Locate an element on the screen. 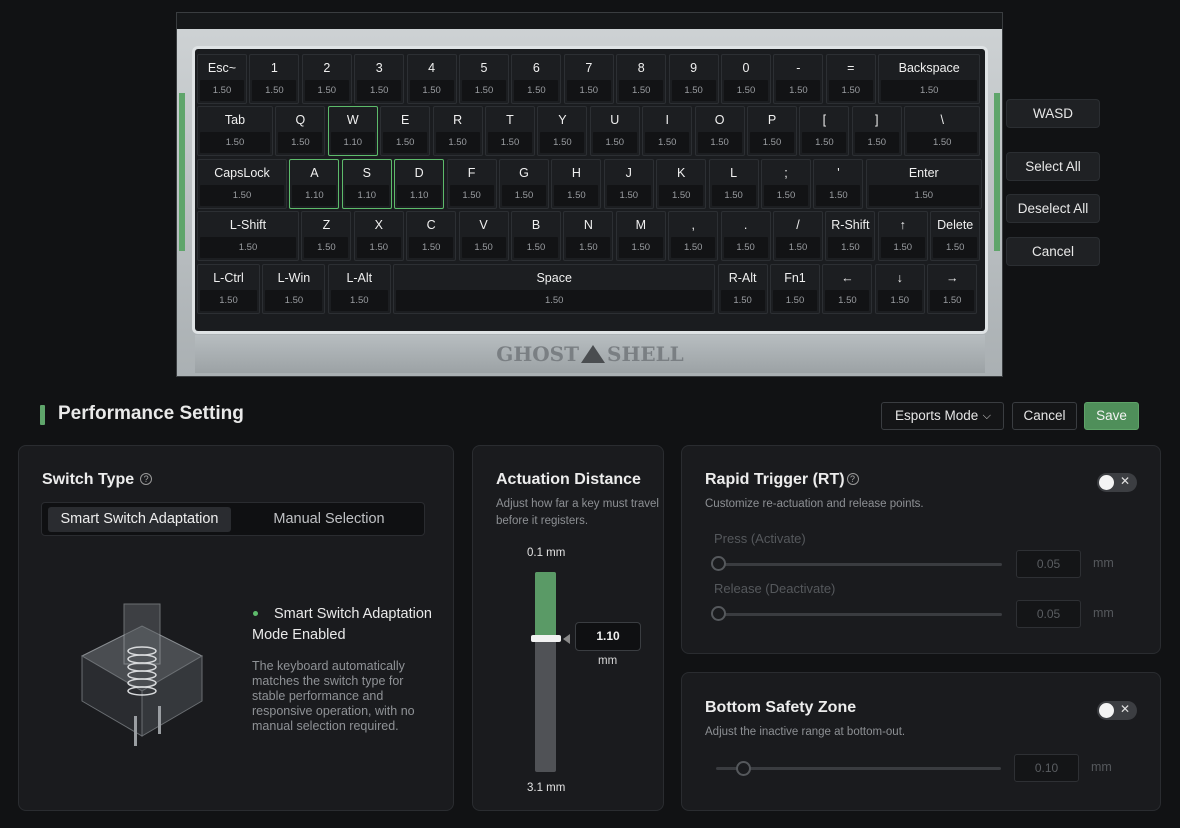 The width and height of the screenshot is (1180, 828). rapid-trigger-toggle: ✕ is located at coordinates (1117, 482).